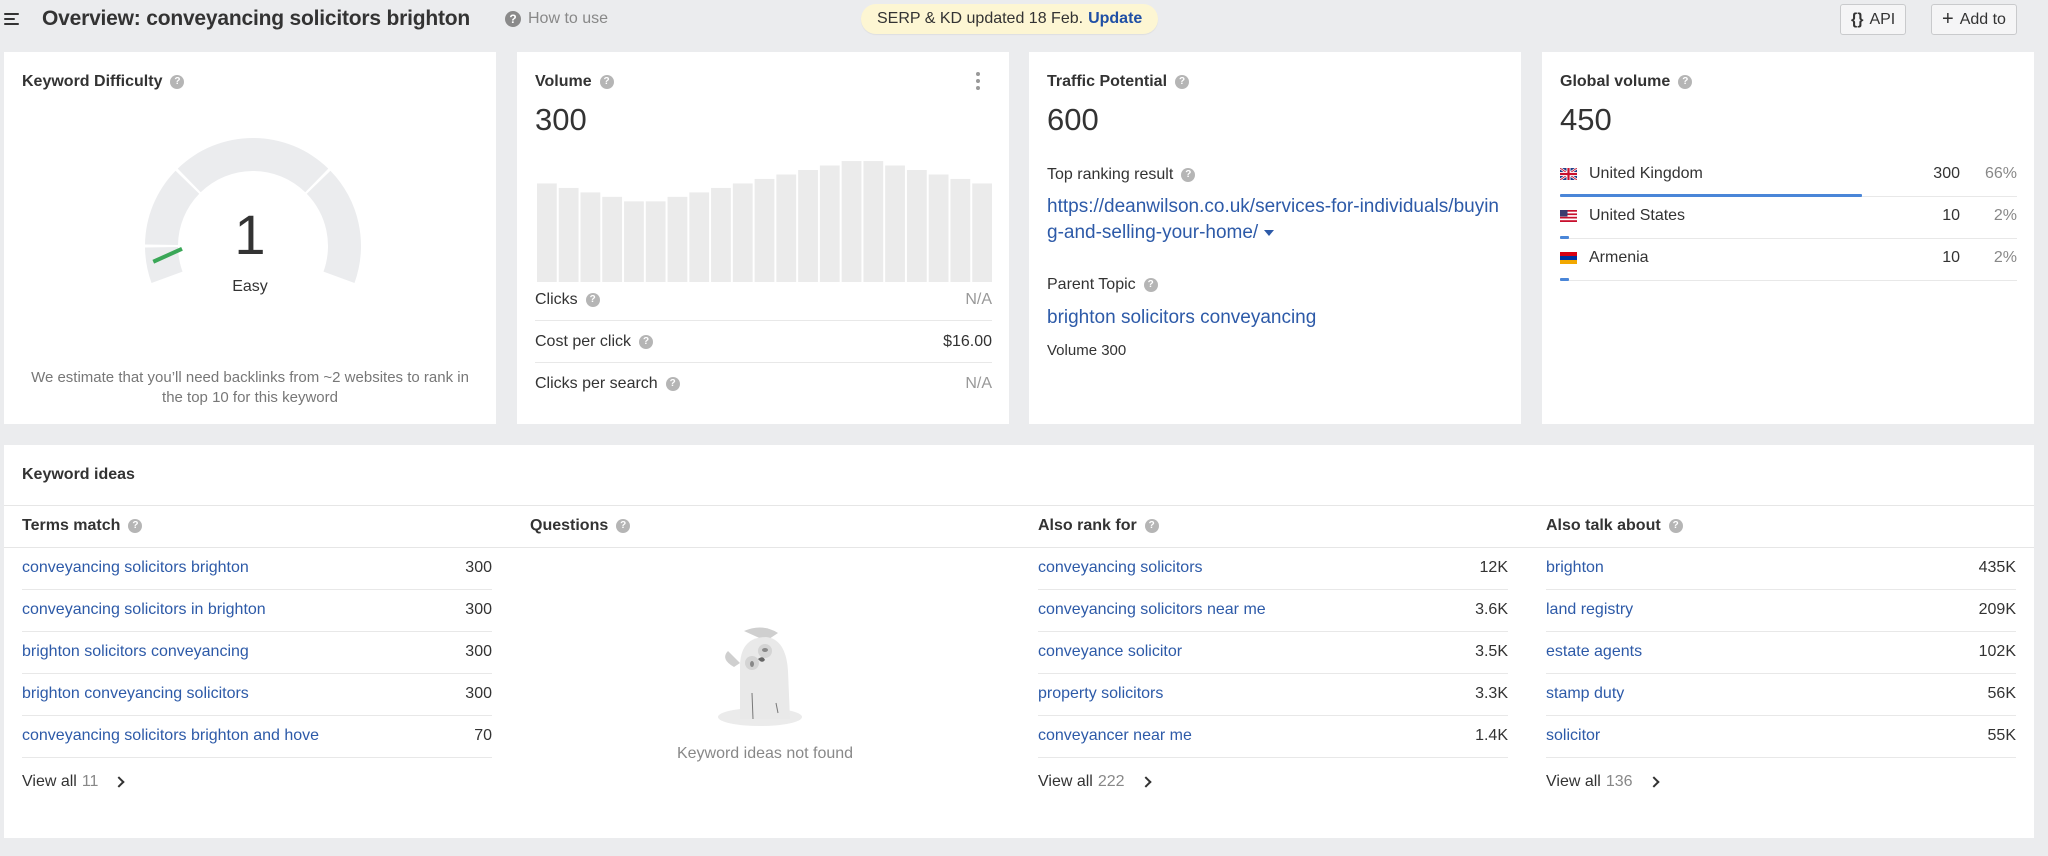 The height and width of the screenshot is (856, 2048). Describe the element at coordinates (1565, 279) in the screenshot. I see `country-share-bar` at that location.